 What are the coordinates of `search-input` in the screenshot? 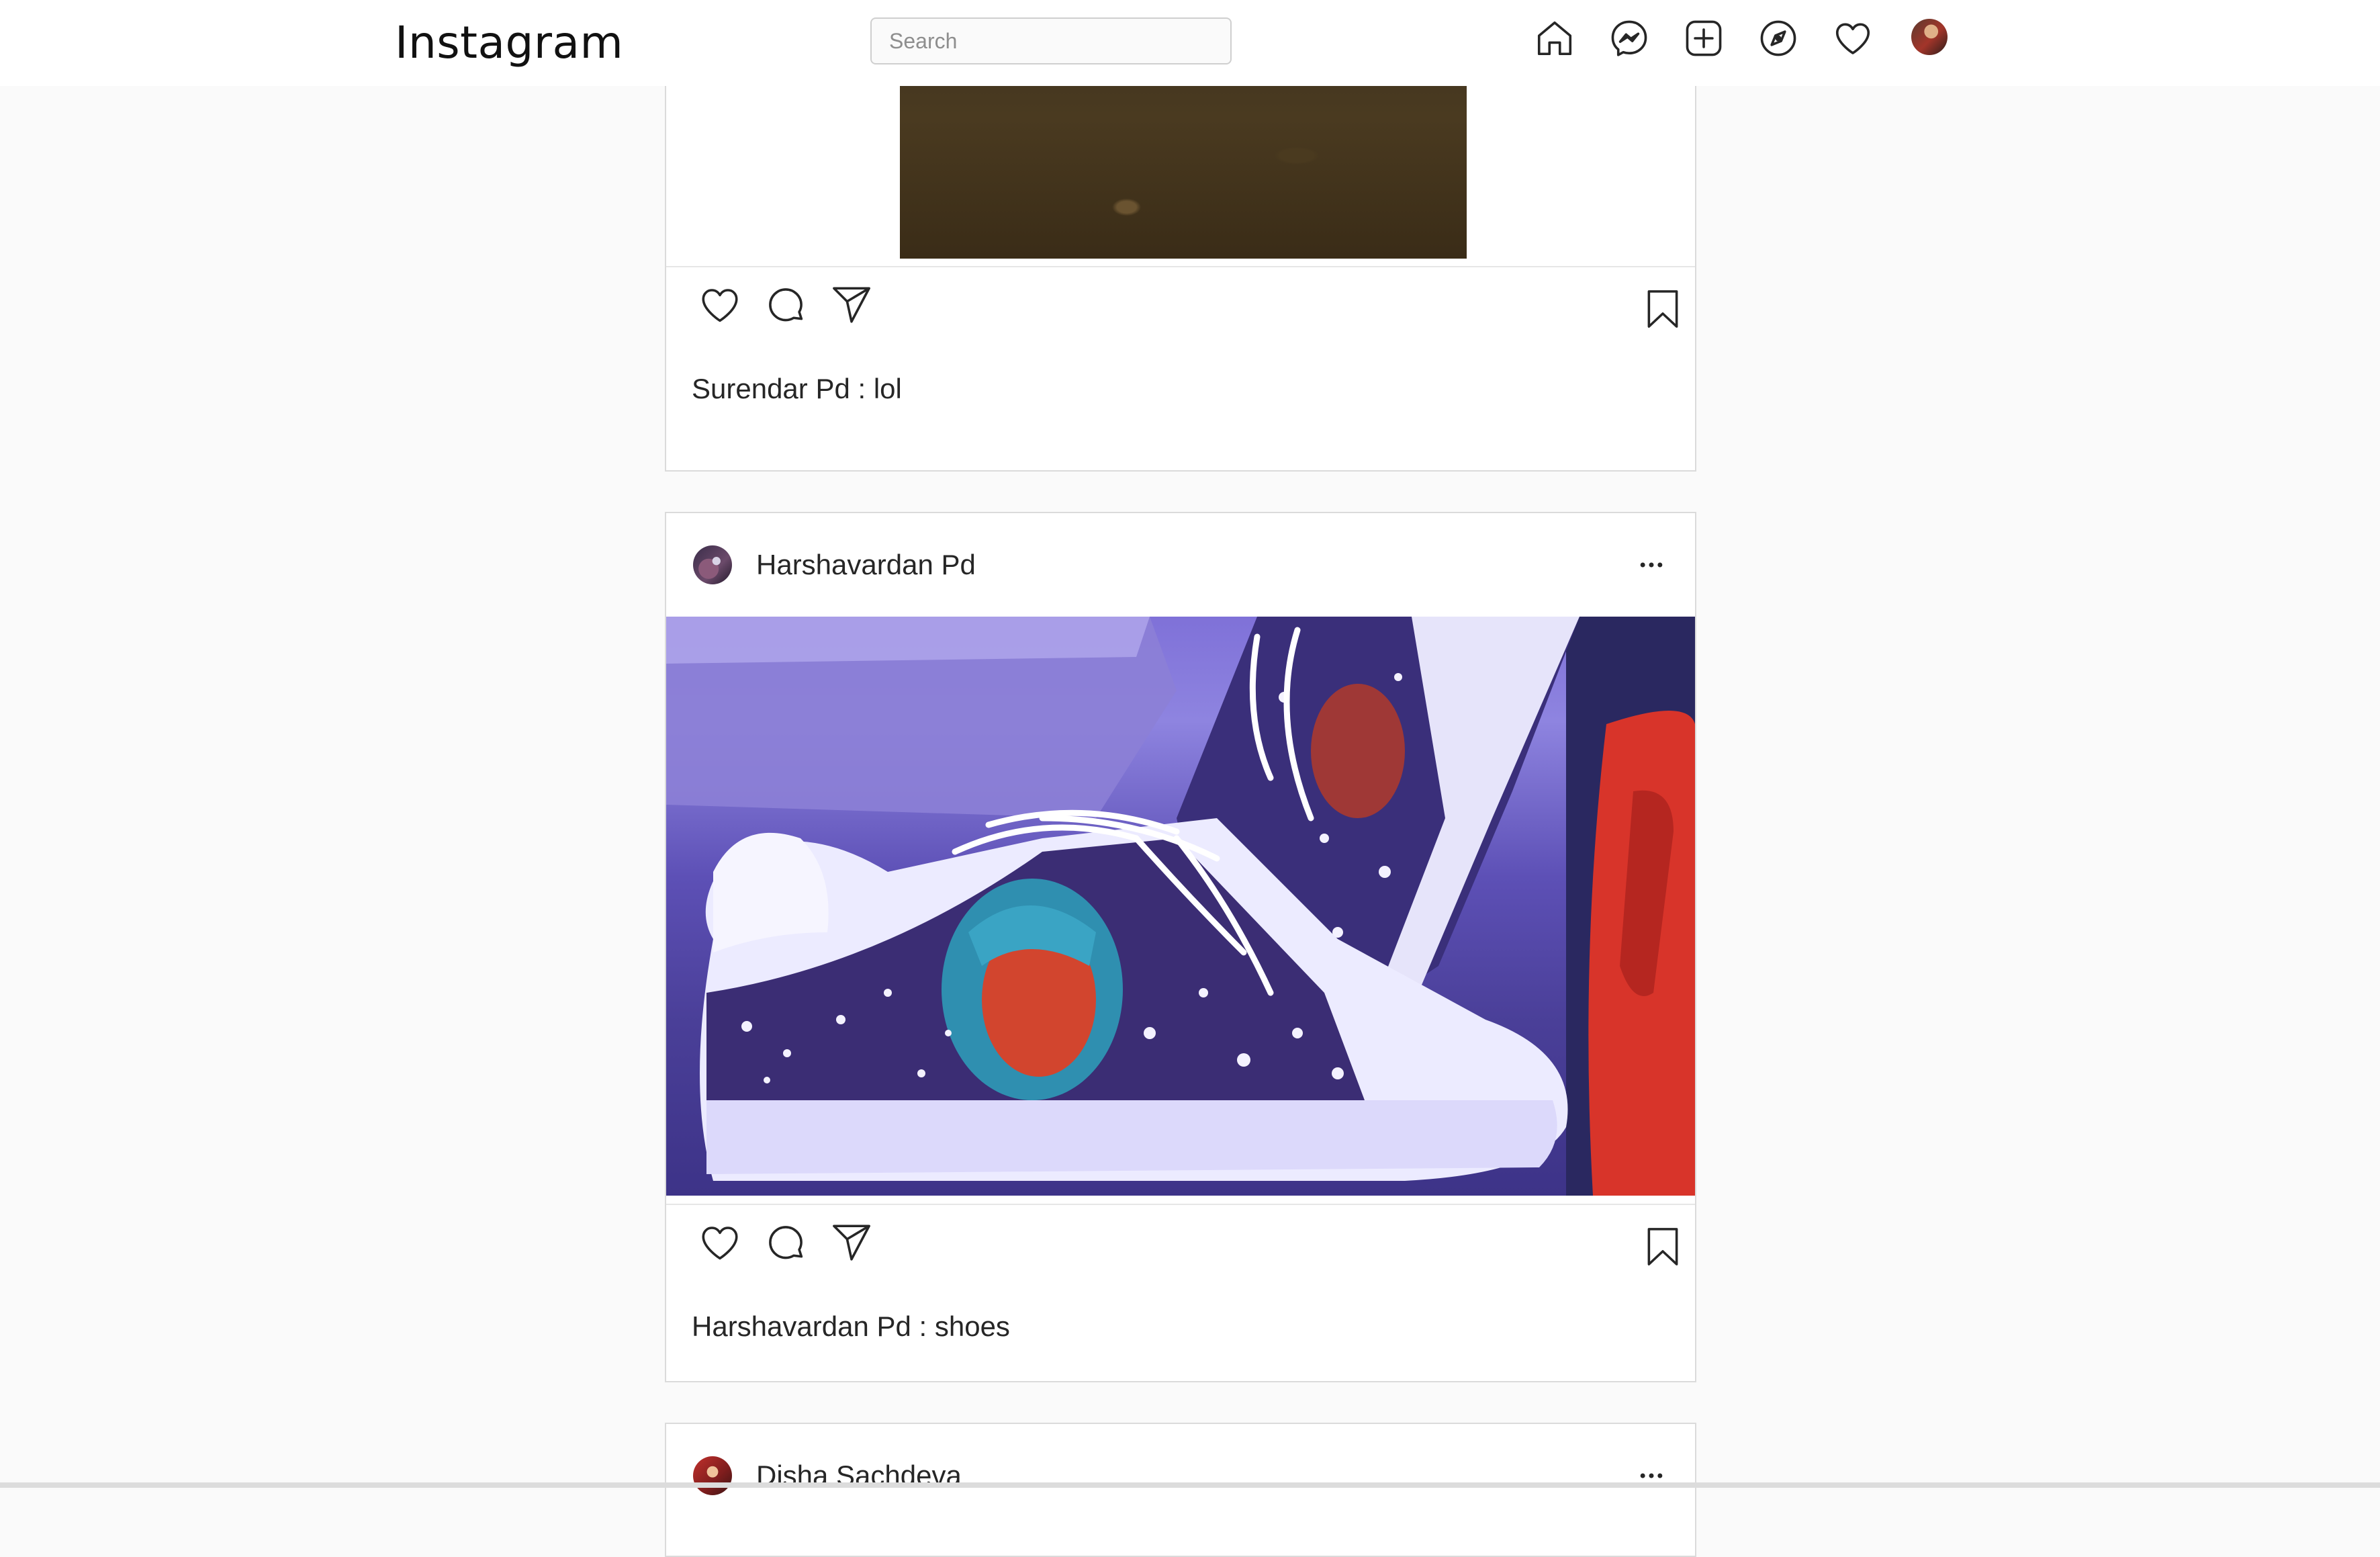 It's located at (1051, 40).